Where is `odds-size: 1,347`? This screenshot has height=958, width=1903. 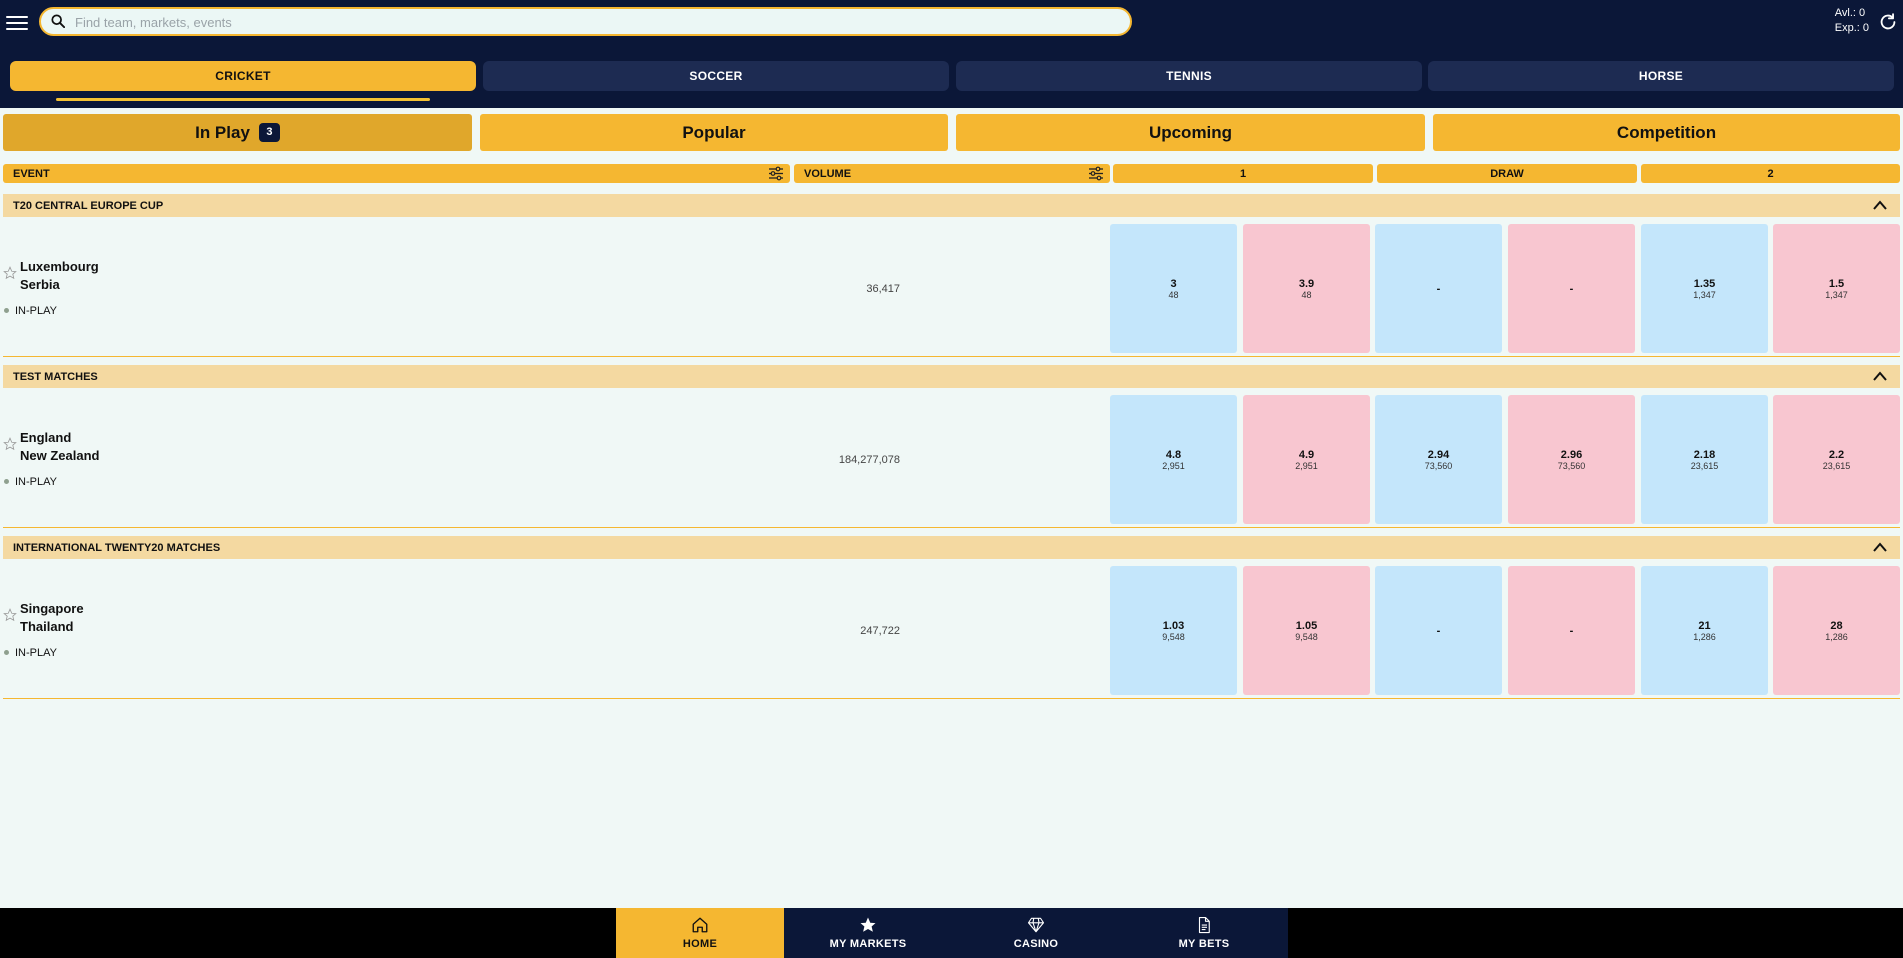
odds-size: 1,347 is located at coordinates (1836, 294).